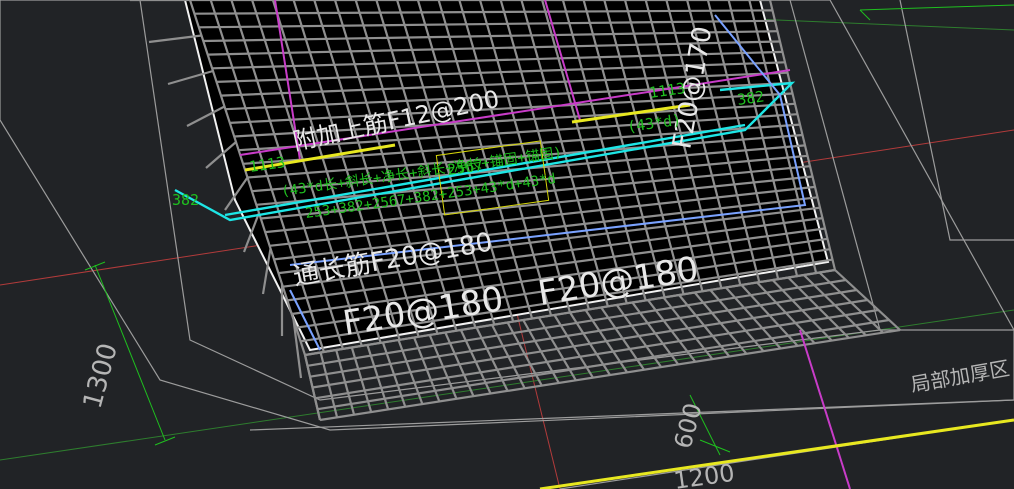 The height and width of the screenshot is (489, 1014). I want to click on dimension-bottom-right: 1200, so click(704, 474).